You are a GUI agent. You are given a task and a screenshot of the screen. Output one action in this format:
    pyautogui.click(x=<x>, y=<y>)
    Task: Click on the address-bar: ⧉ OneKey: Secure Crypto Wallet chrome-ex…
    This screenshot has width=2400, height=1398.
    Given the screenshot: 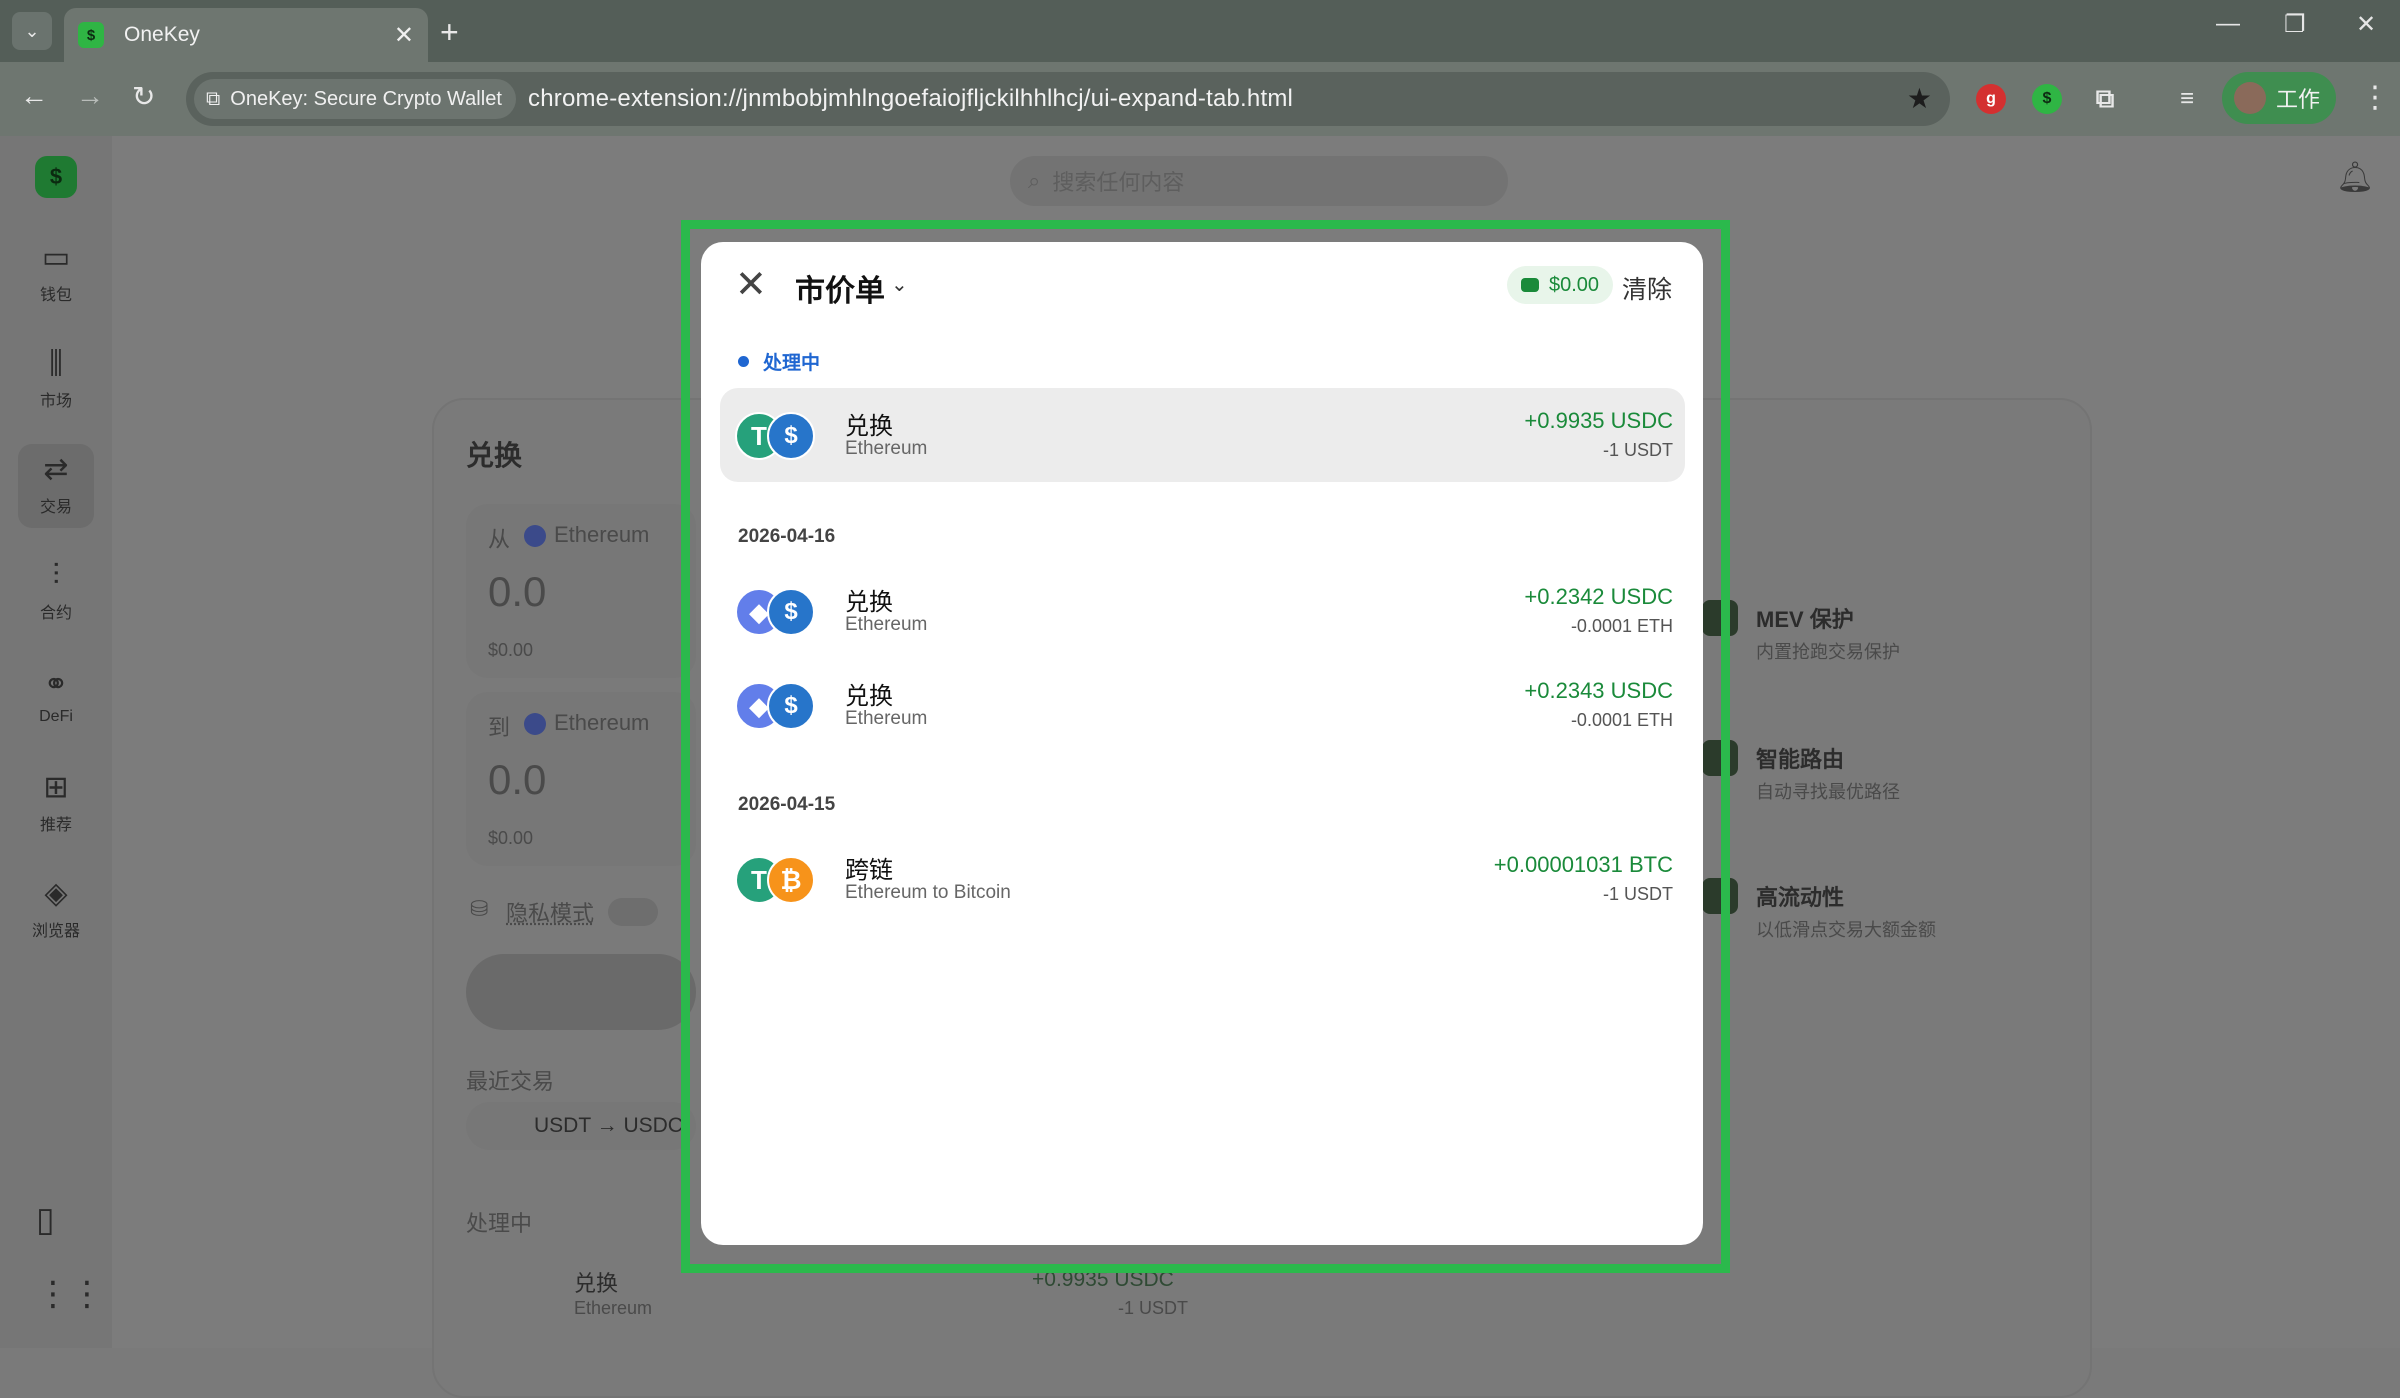 What is the action you would take?
    pyautogui.click(x=1068, y=99)
    